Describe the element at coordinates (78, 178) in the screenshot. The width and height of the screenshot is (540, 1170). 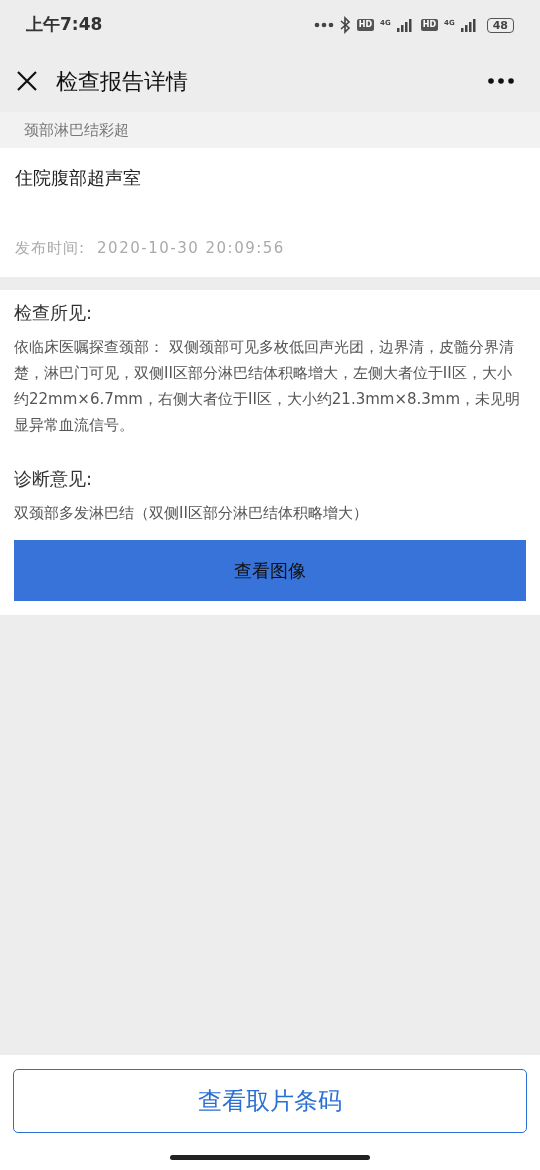
I see `department-name: 住院腹部超声室` at that location.